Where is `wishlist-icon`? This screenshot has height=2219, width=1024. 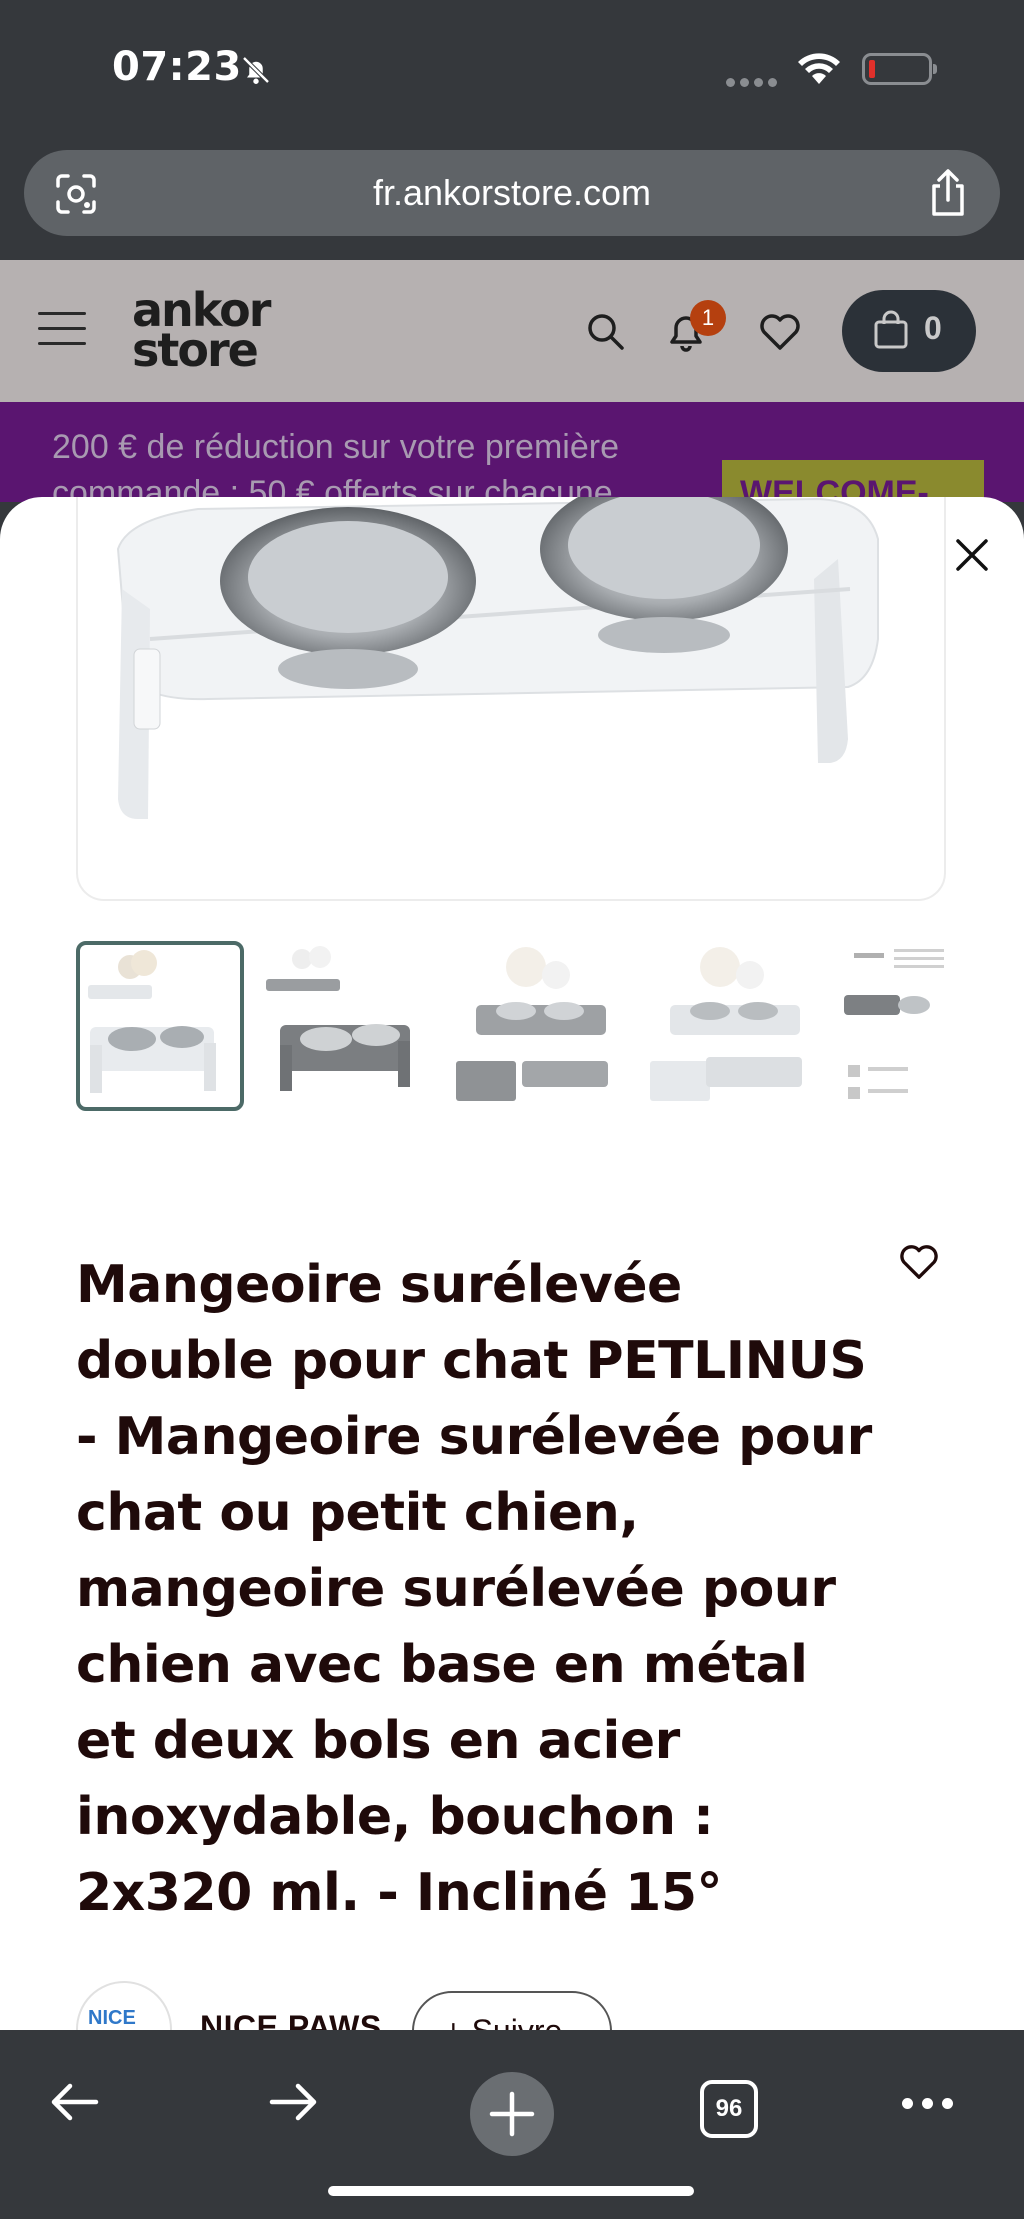
wishlist-icon is located at coordinates (780, 332).